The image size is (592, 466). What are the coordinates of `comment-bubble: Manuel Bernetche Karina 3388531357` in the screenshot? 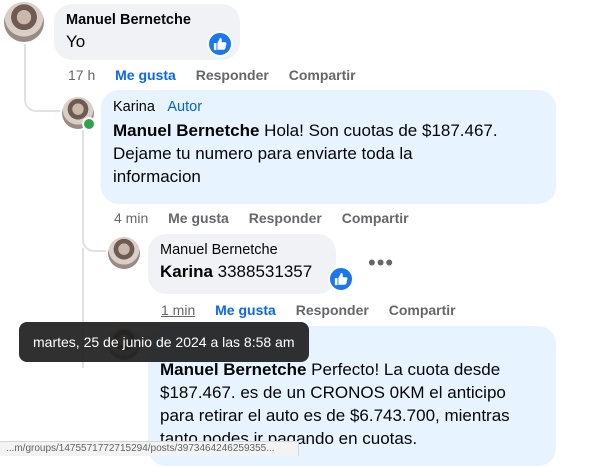 It's located at (242, 264).